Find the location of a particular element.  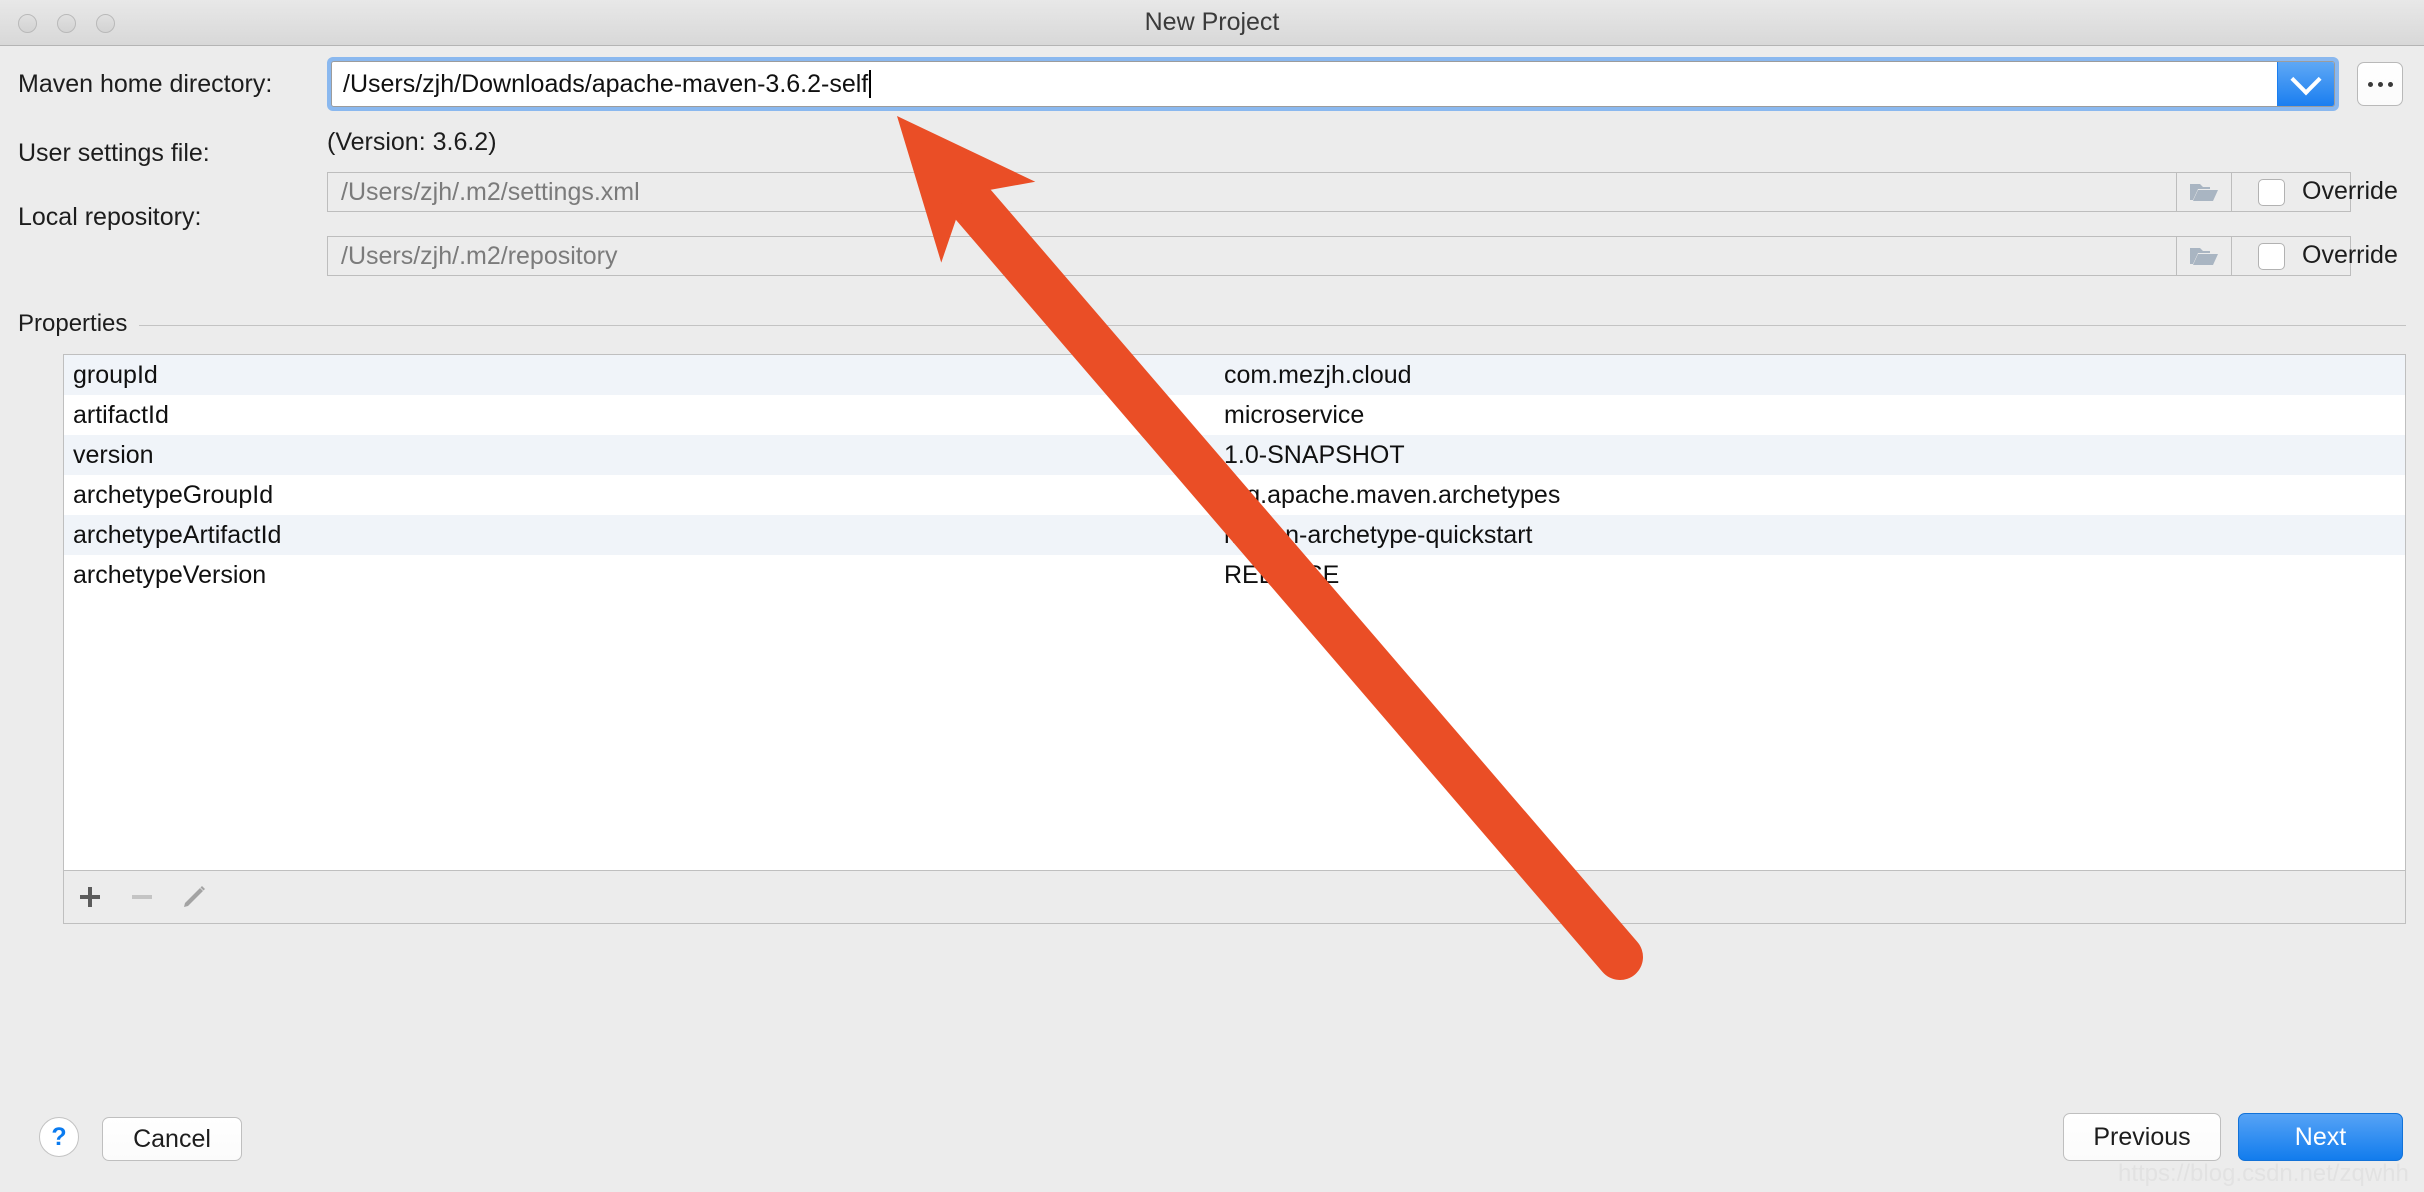

property-value: 1.0-SNAPSHOT is located at coordinates (1314, 454).